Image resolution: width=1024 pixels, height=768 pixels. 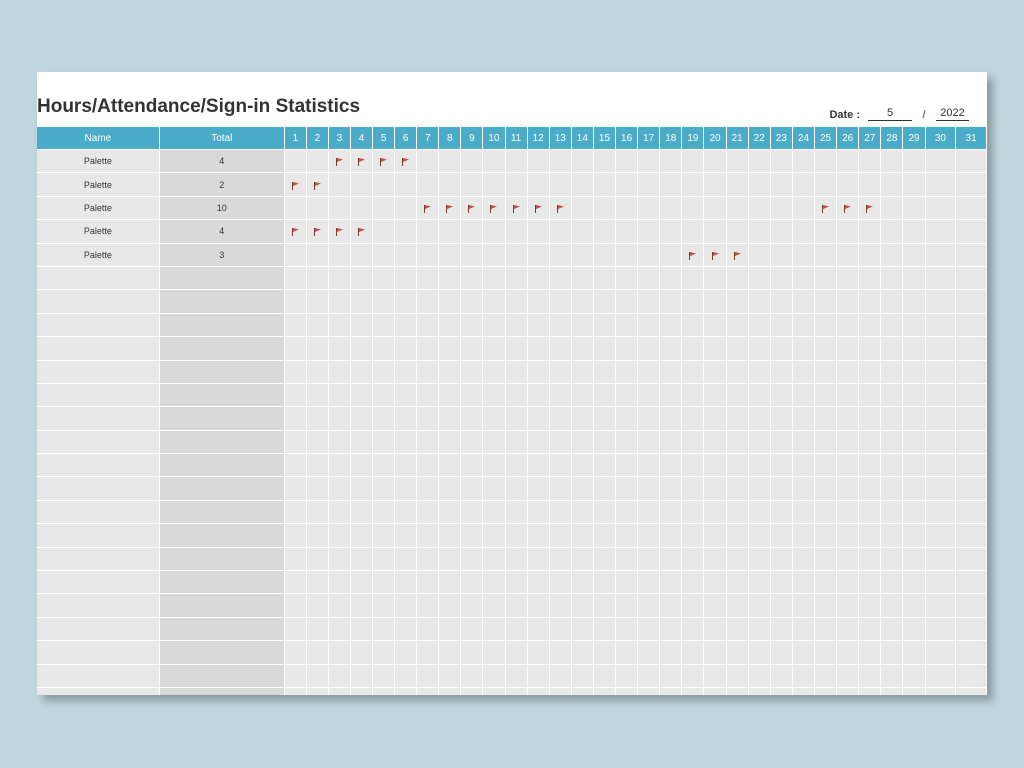 I want to click on header-day: 15, so click(x=605, y=138).